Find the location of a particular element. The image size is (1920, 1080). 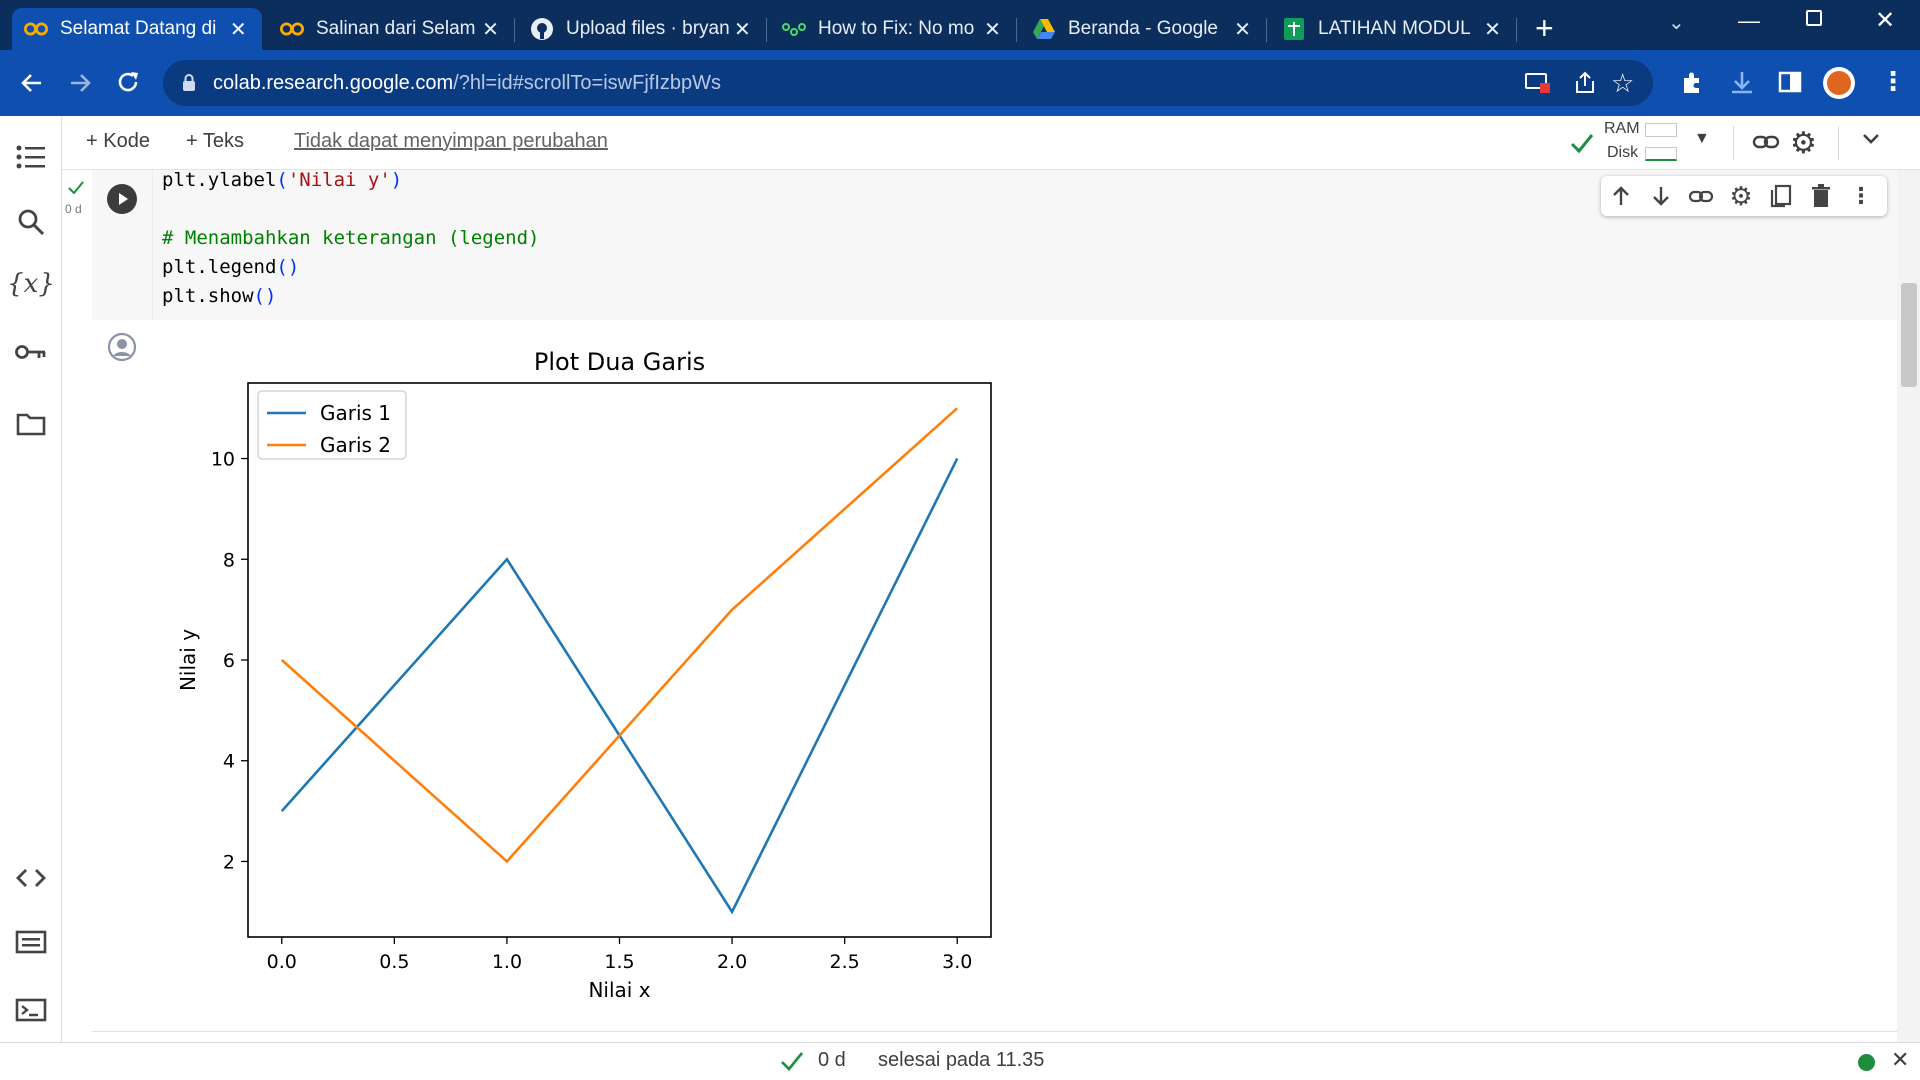

mirror-cell-icon is located at coordinates (1781, 196).